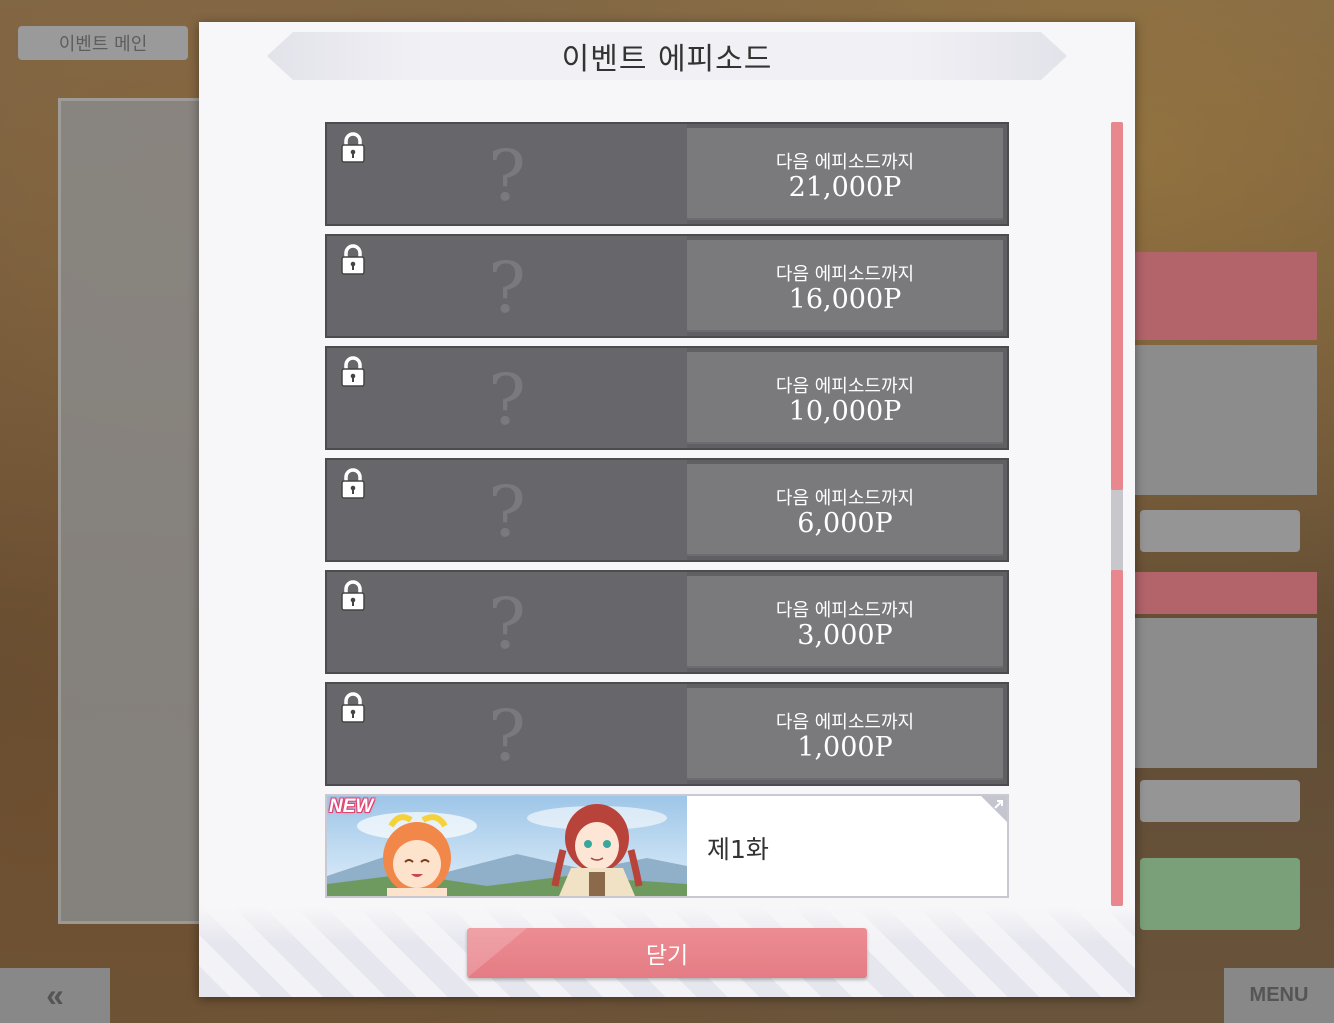  Describe the element at coordinates (351, 806) in the screenshot. I see `new-badge: NEW` at that location.